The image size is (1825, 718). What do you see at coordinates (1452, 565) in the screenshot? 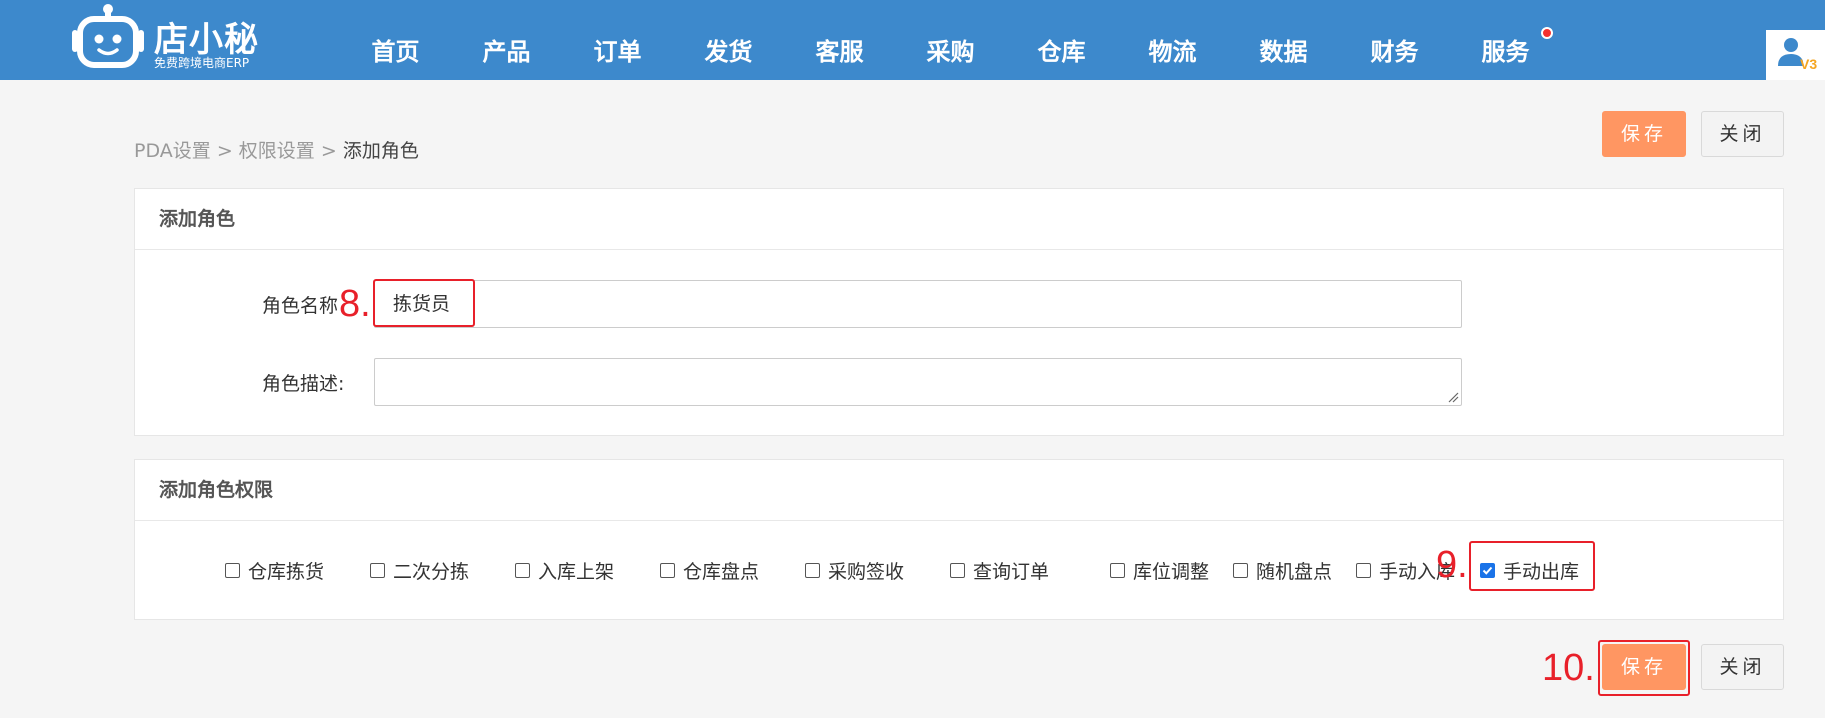
I see `annotation-step-9: 9.` at bounding box center [1452, 565].